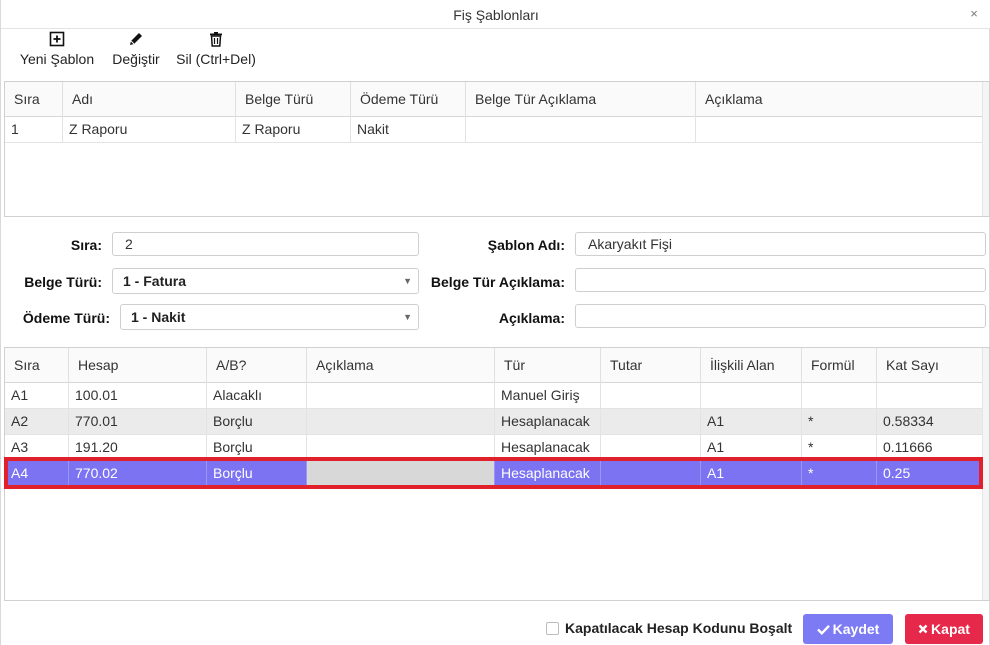  I want to click on save-button: Kaydet, so click(848, 629).